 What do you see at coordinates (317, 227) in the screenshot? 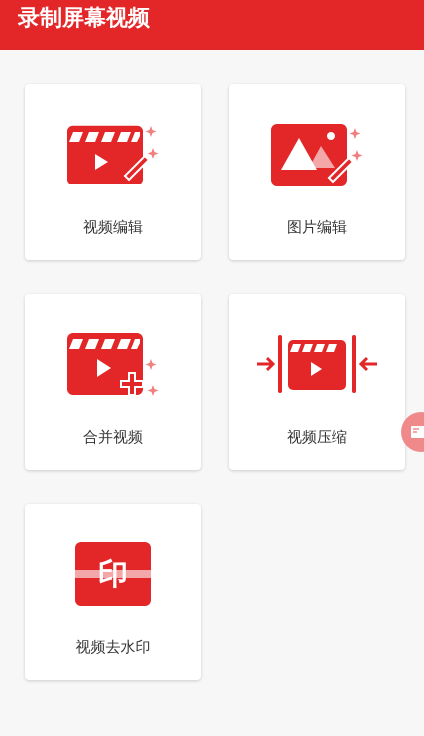
I see `tool-label: 图片编辑` at bounding box center [317, 227].